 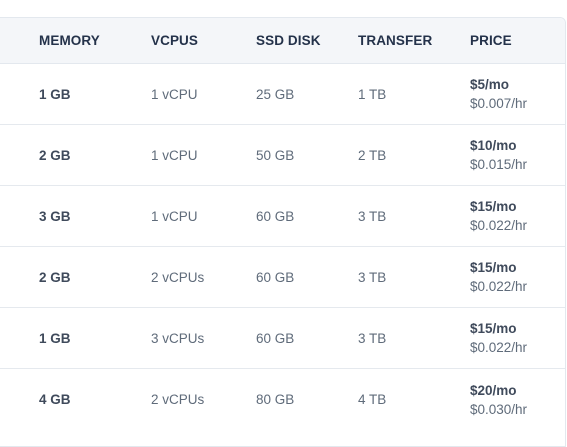 I want to click on header-transfer: TRANSFER, so click(x=395, y=40).